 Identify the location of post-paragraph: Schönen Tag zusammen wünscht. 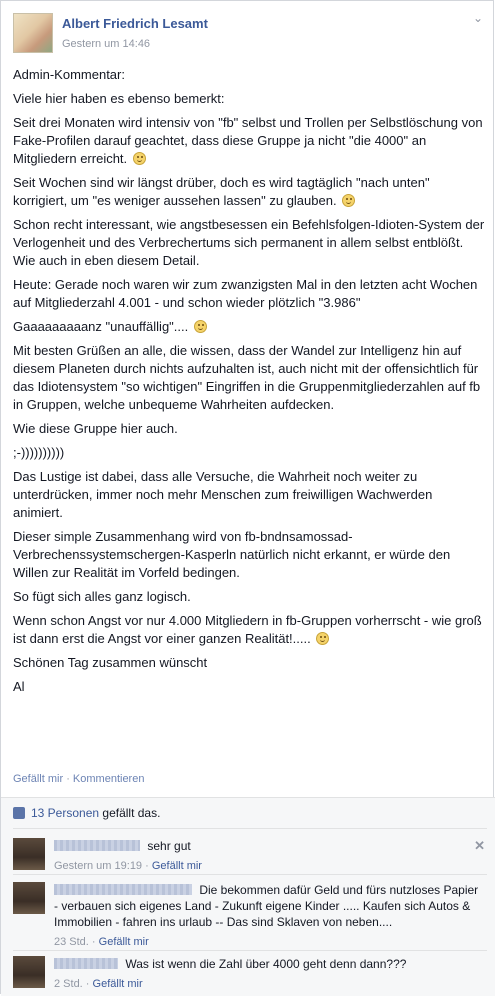
(110, 662).